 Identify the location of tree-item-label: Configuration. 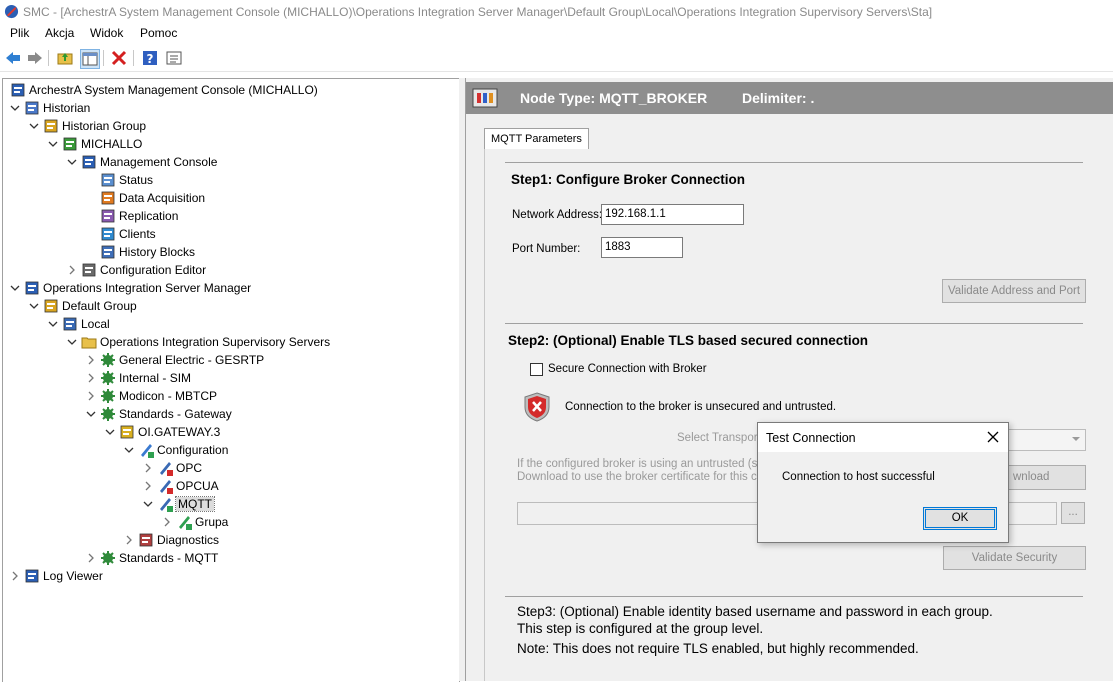
(193, 450).